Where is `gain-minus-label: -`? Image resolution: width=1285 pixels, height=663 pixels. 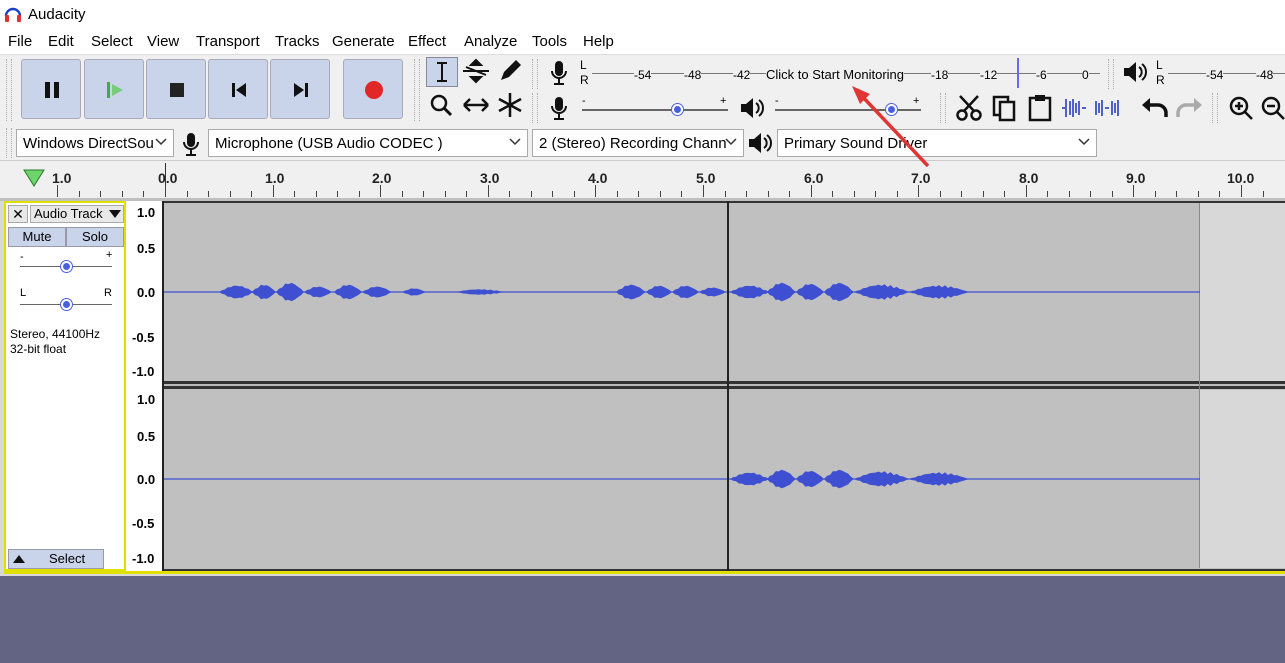
gain-minus-label: - is located at coordinates (22, 257).